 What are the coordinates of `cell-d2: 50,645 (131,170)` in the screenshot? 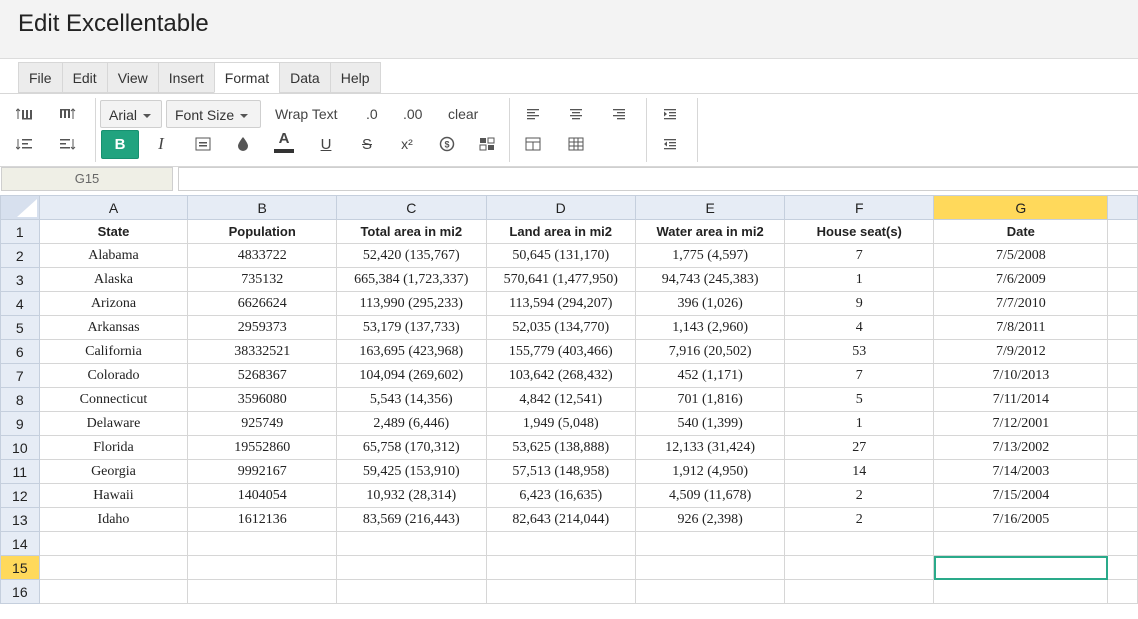 It's located at (560, 255).